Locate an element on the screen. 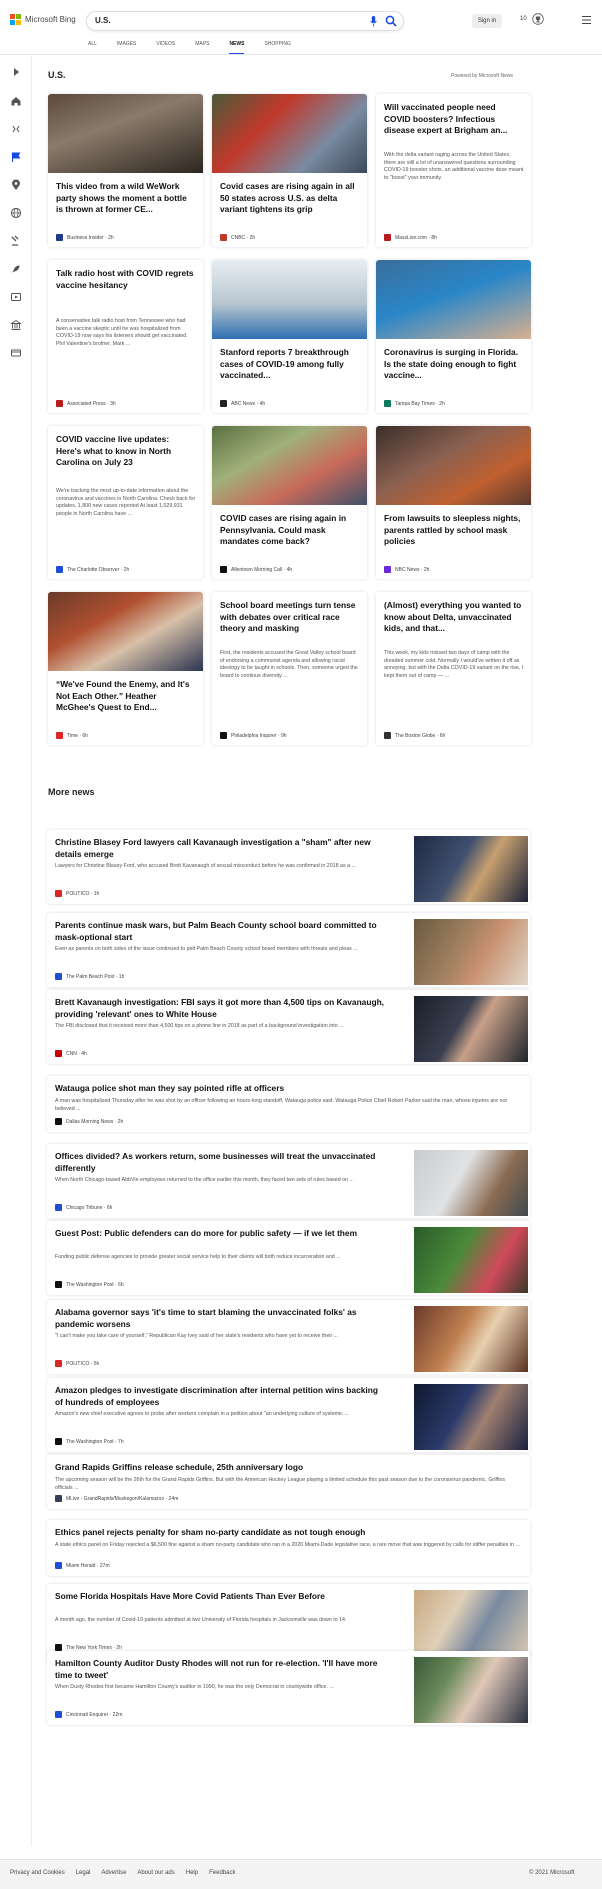 The width and height of the screenshot is (602, 1889). news-source: The Washington Post · 7h is located at coordinates (89, 1441).